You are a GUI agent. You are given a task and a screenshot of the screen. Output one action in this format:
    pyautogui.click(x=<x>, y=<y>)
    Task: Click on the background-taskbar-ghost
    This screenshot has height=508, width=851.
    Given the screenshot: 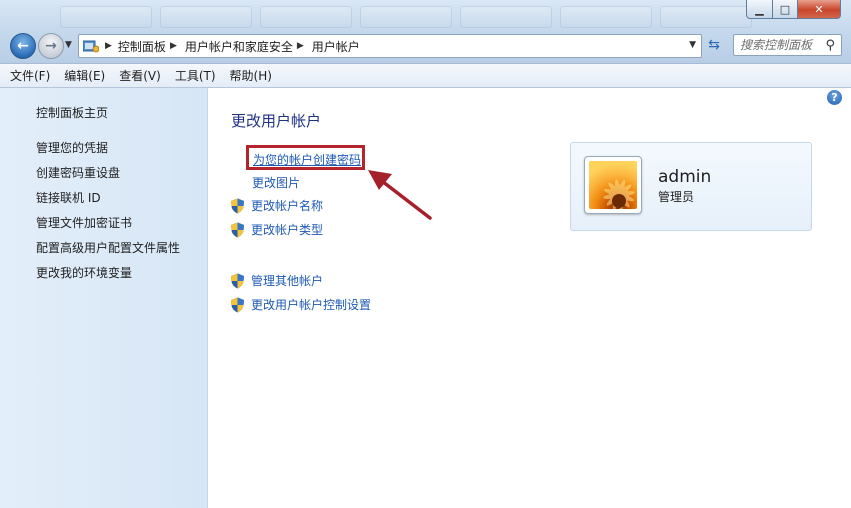 What is the action you would take?
    pyautogui.click(x=406, y=17)
    